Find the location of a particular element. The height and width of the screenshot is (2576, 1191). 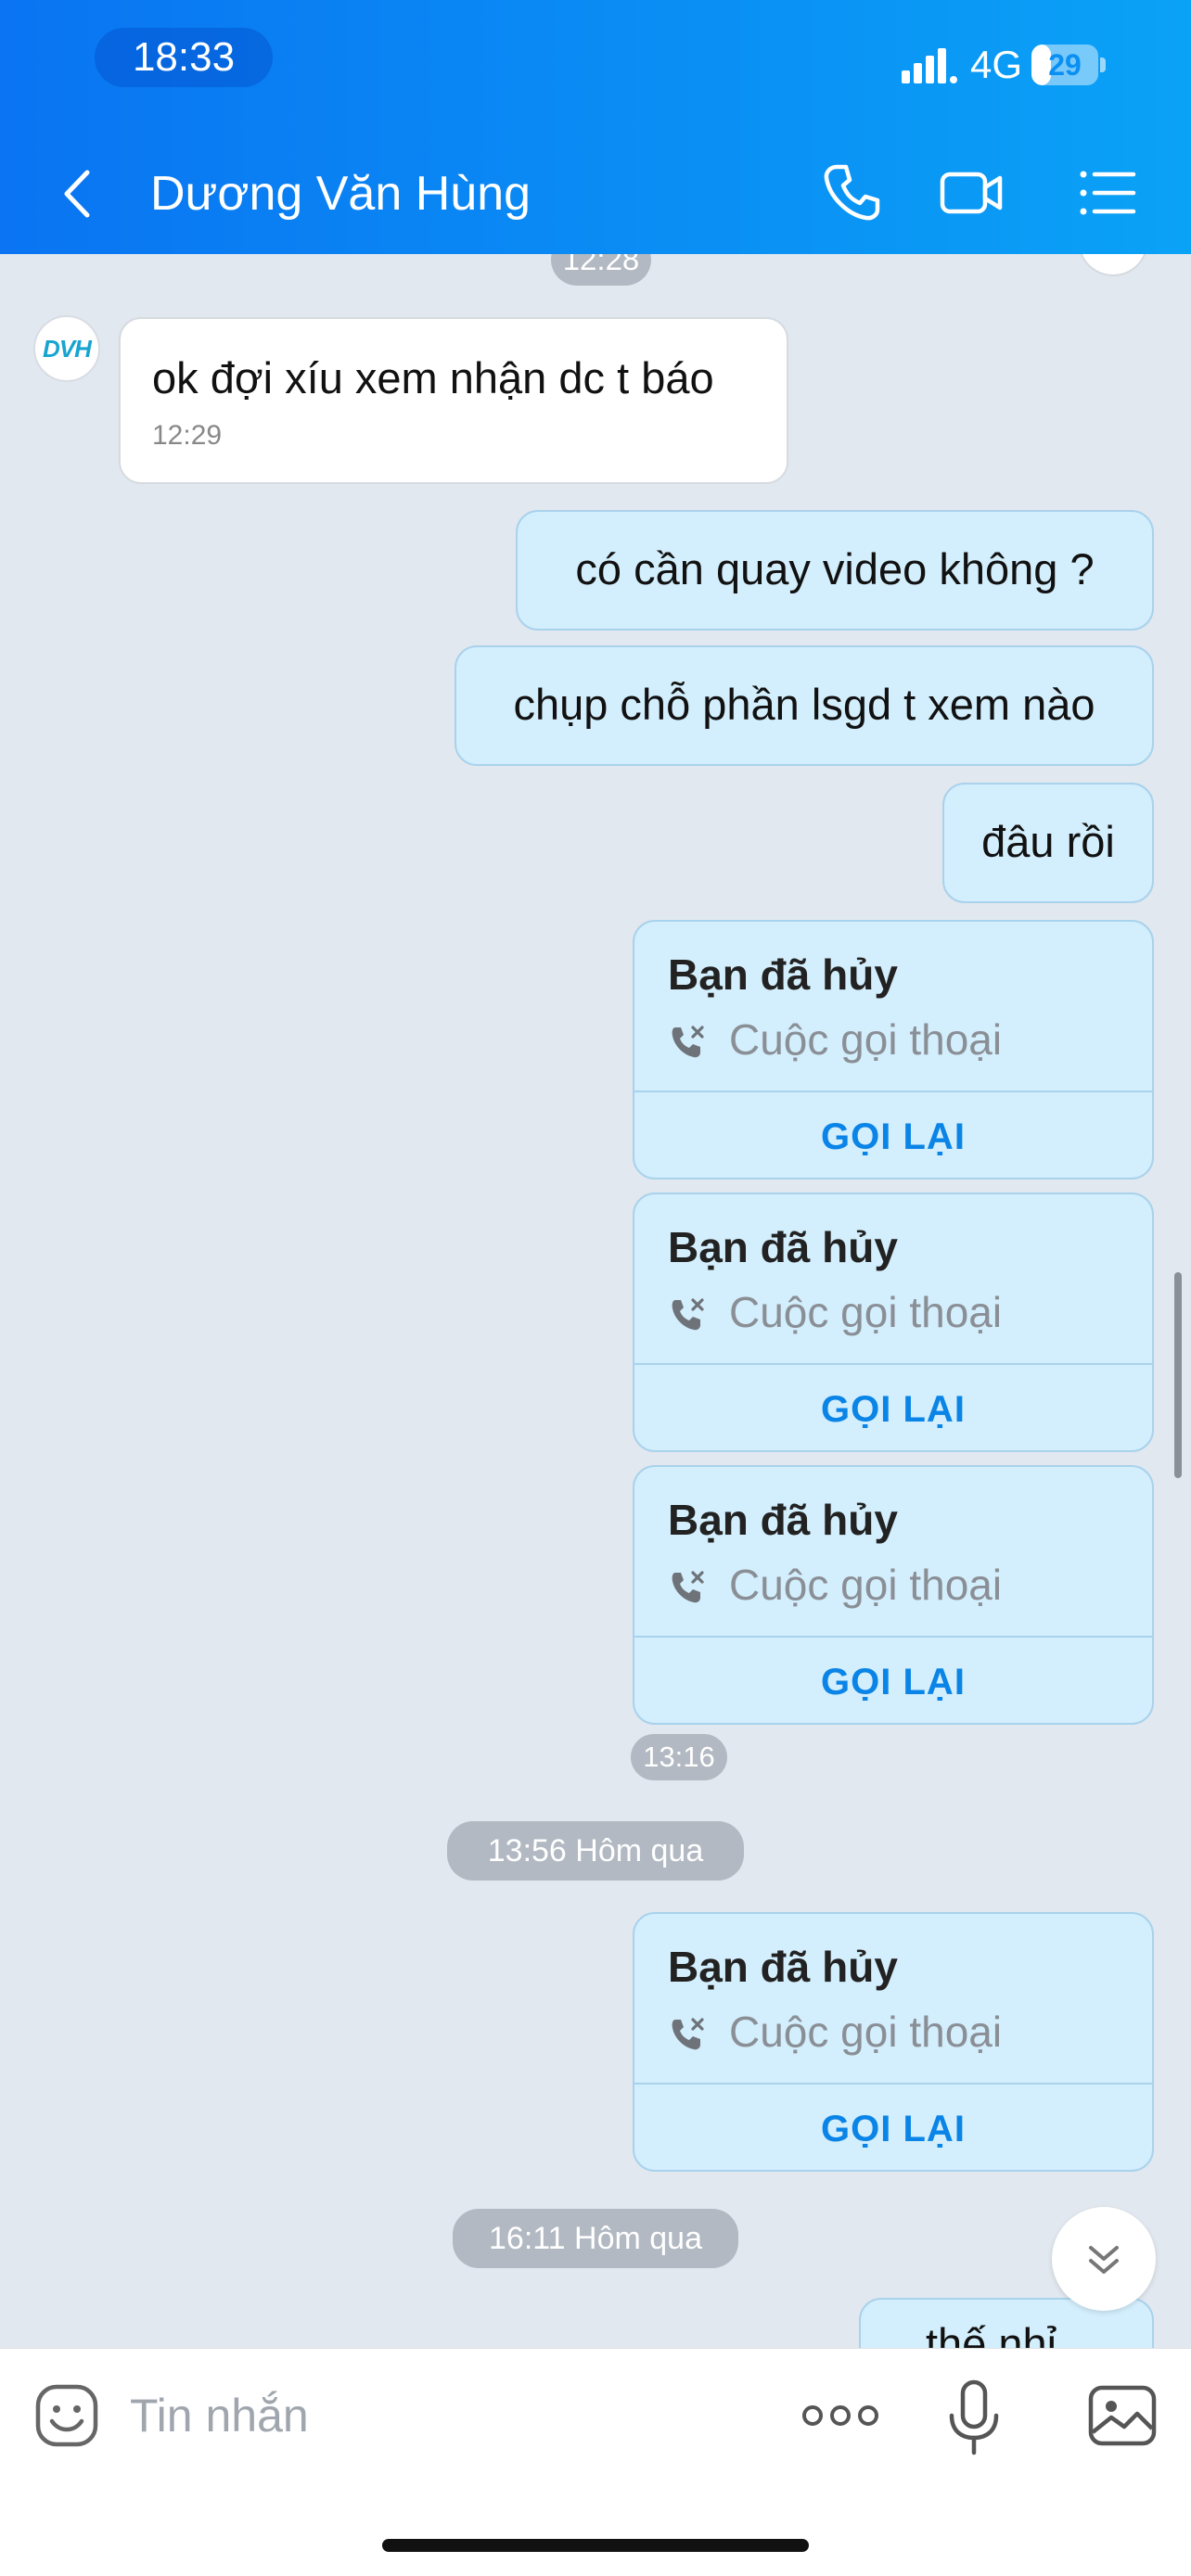

video-call-button is located at coordinates (972, 192).